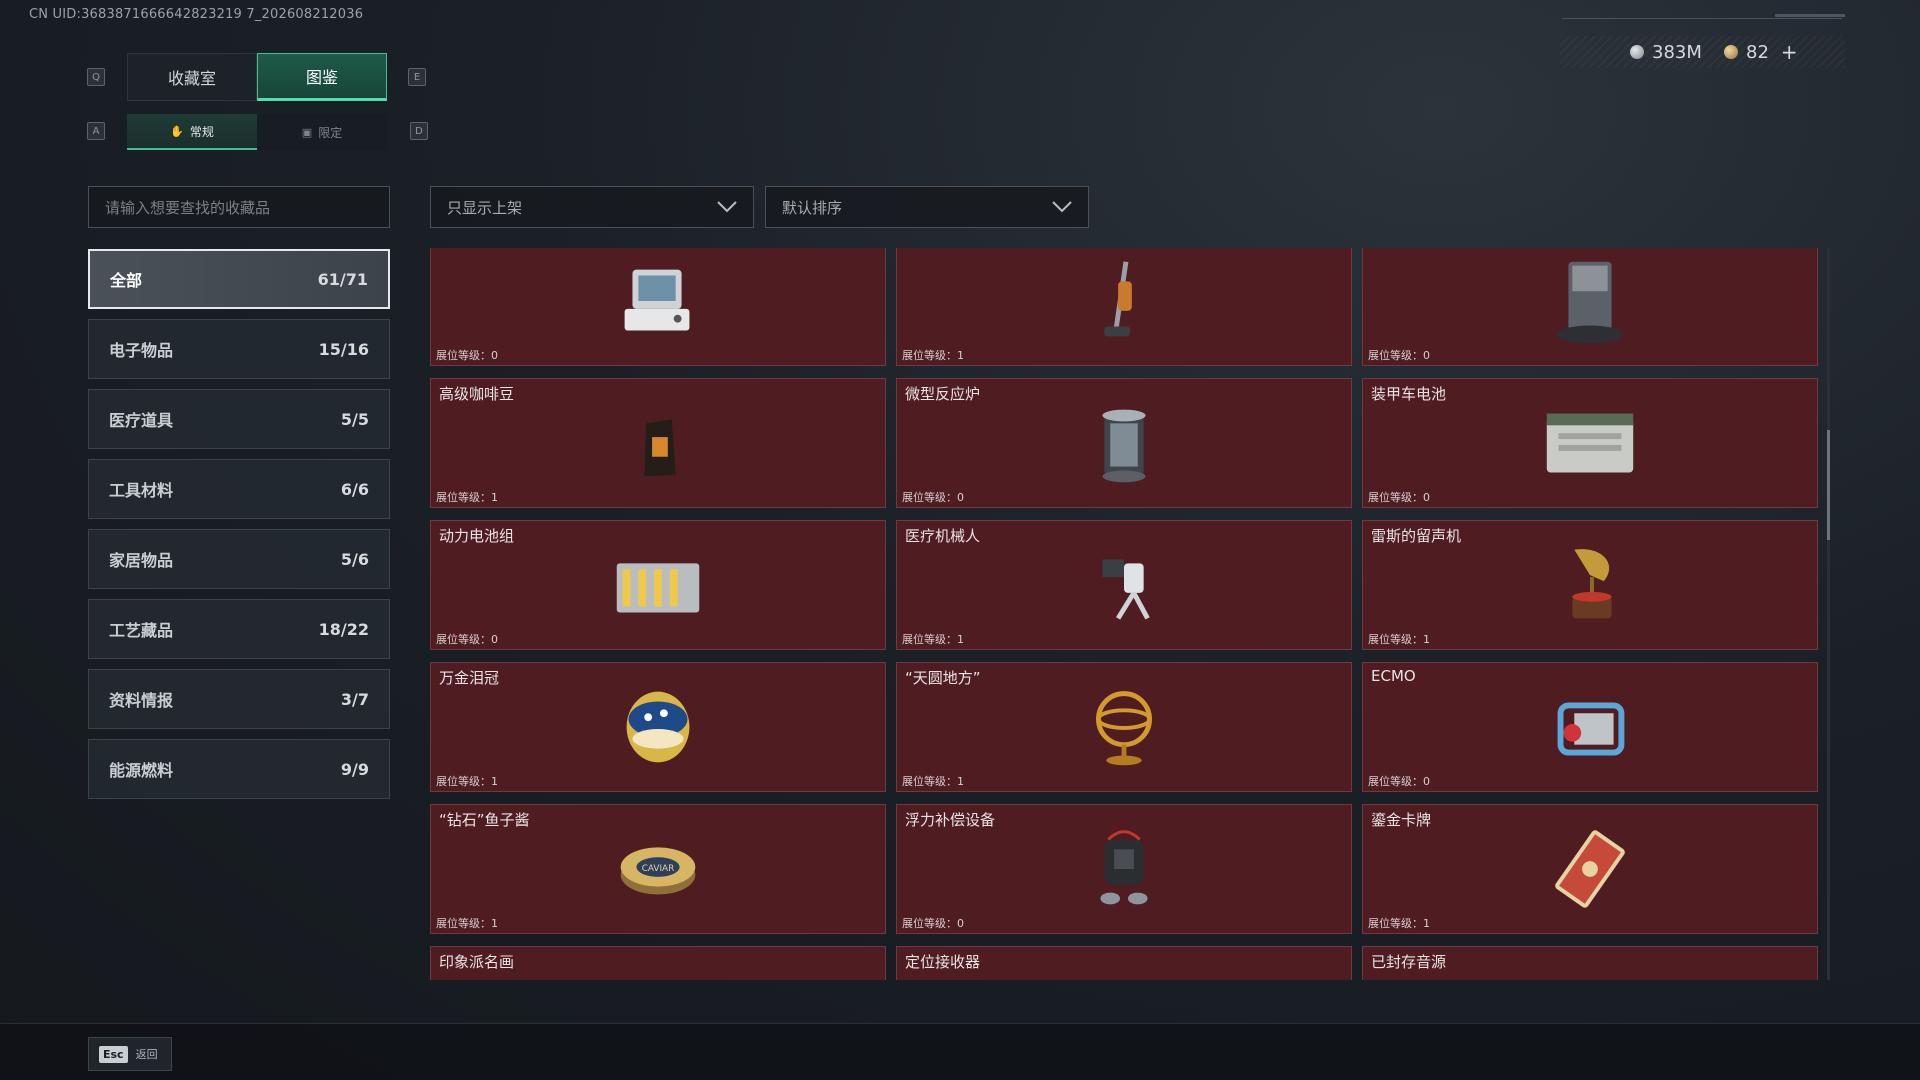 Image resolution: width=1920 pixels, height=1080 pixels. Describe the element at coordinates (239, 769) in the screenshot. I see `category-fuel: 能源燃料 9/9` at that location.